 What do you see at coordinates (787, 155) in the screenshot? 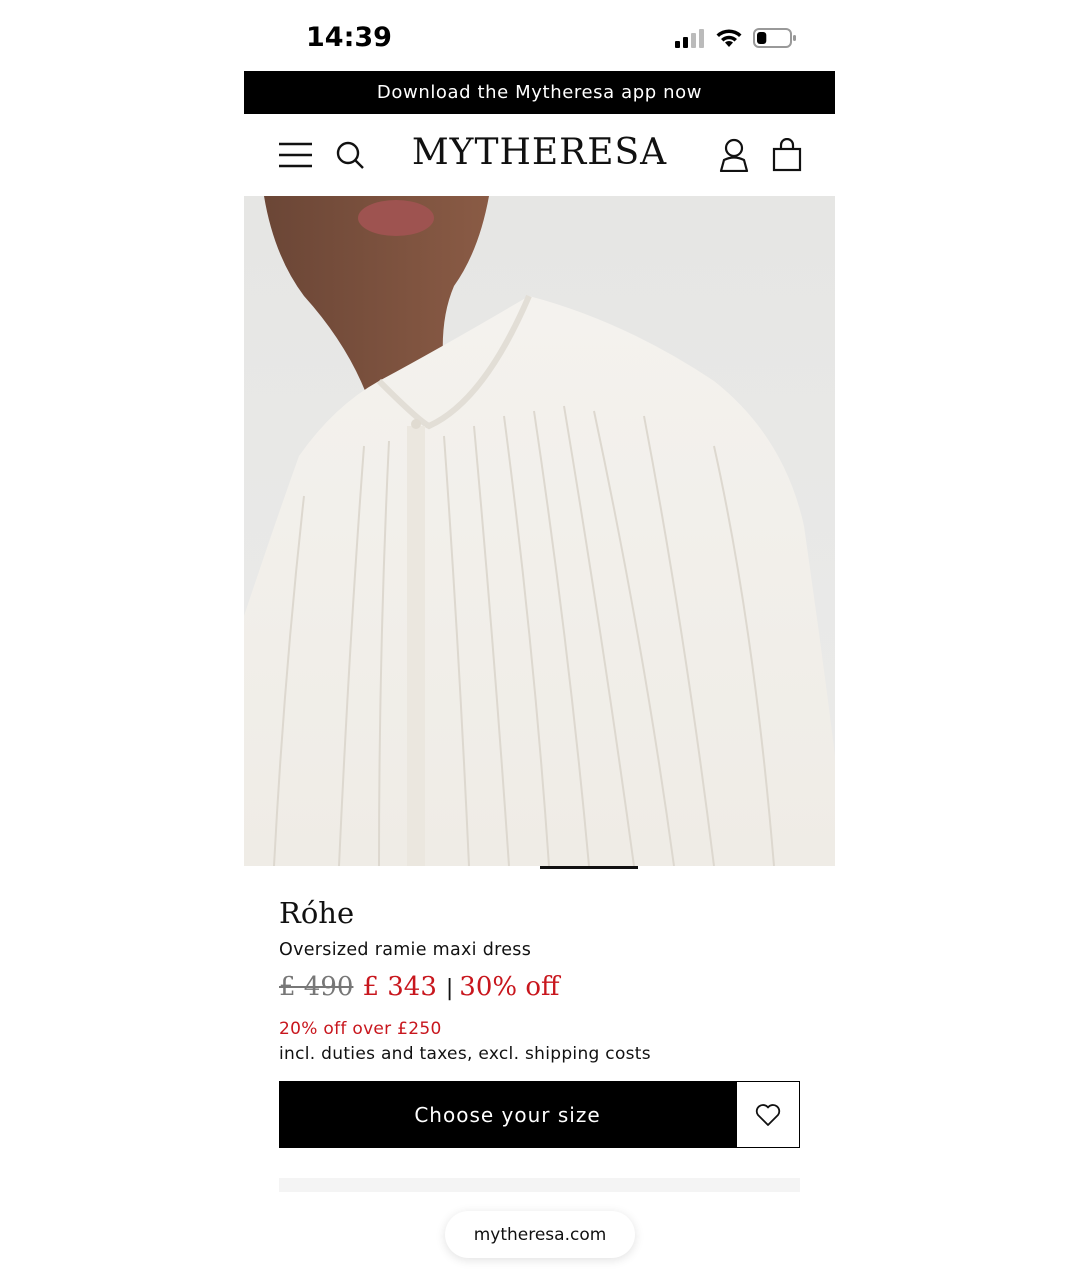
I see `shopping-bag-icon` at bounding box center [787, 155].